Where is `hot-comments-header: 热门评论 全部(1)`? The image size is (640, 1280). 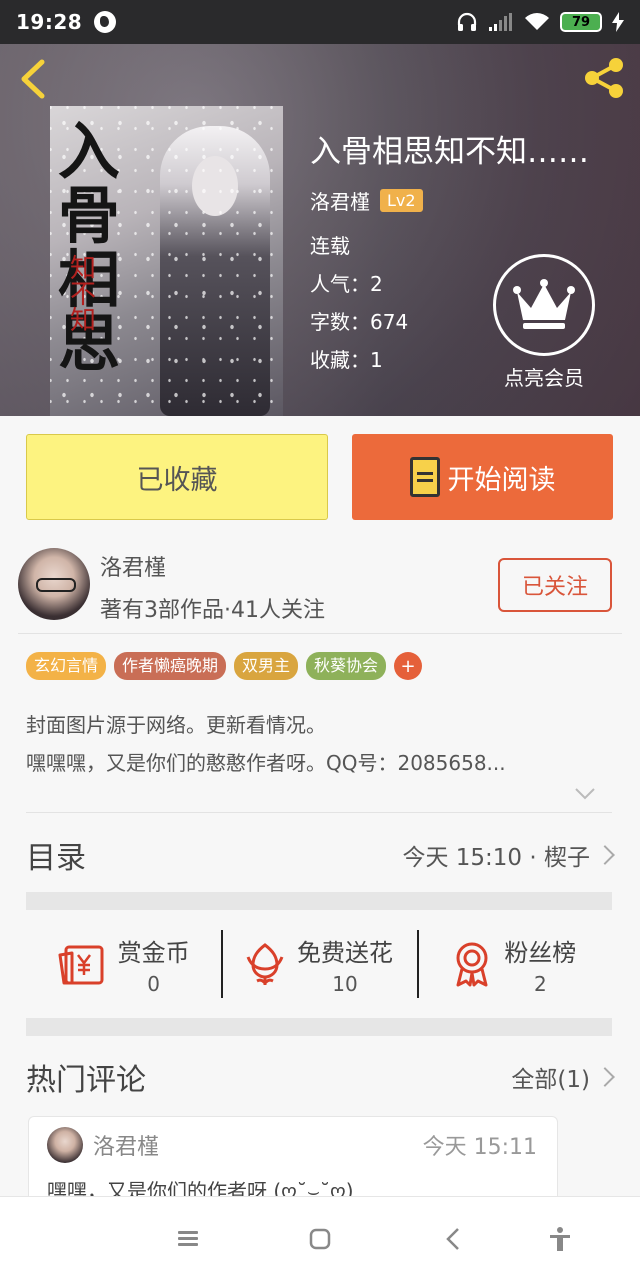 hot-comments-header: 热门评论 全部(1) is located at coordinates (320, 1077).